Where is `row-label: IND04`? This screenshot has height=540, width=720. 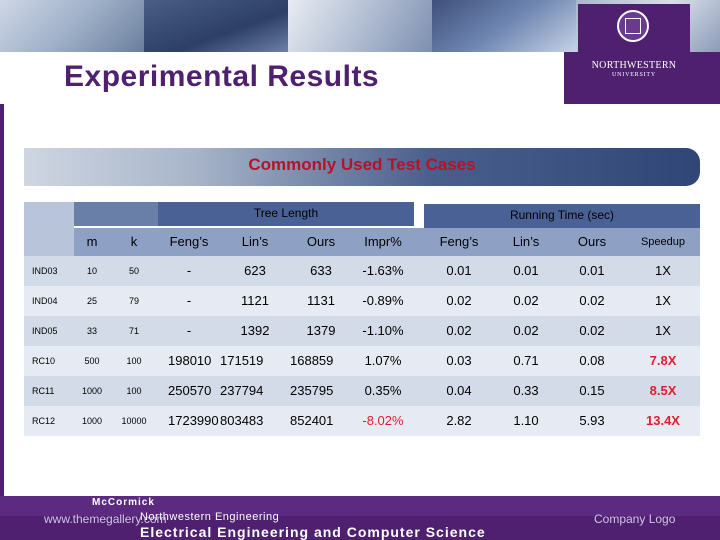
row-label: IND04 is located at coordinates (45, 301).